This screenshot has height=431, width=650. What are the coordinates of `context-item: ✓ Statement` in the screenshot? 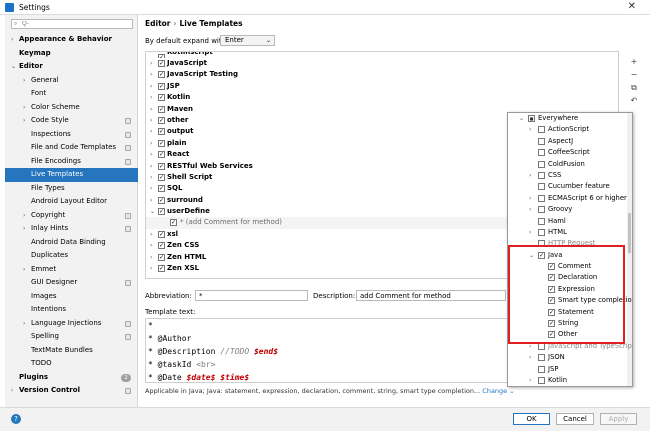 It's located at (570, 312).